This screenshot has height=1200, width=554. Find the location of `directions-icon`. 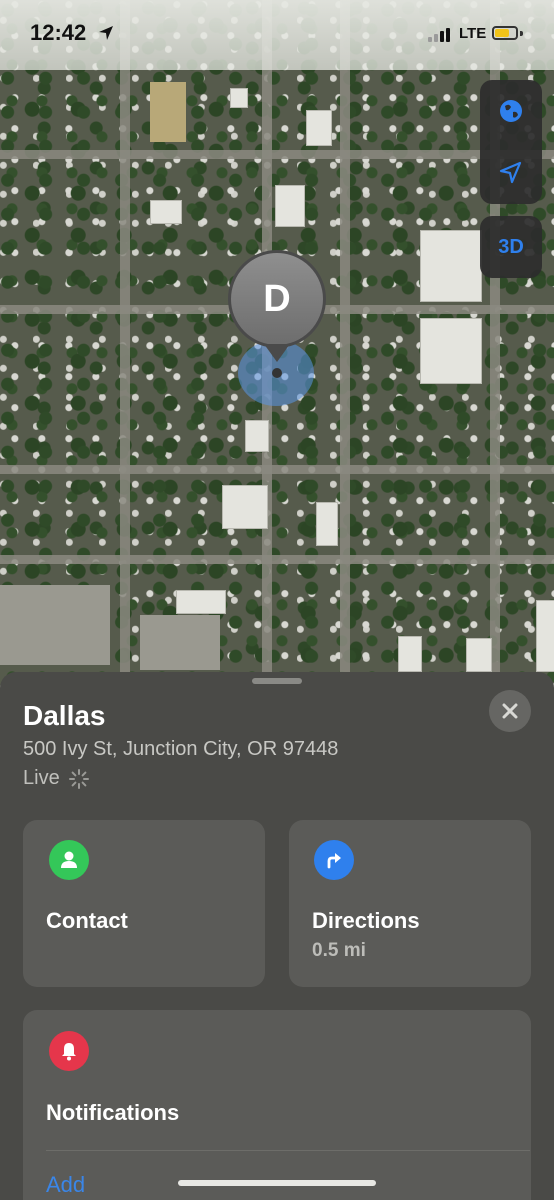

directions-icon is located at coordinates (334, 860).